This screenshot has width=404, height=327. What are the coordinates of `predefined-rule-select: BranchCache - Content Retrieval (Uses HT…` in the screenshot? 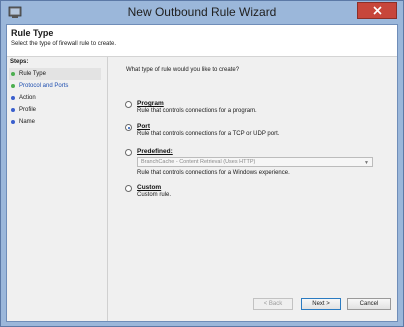 It's located at (255, 162).